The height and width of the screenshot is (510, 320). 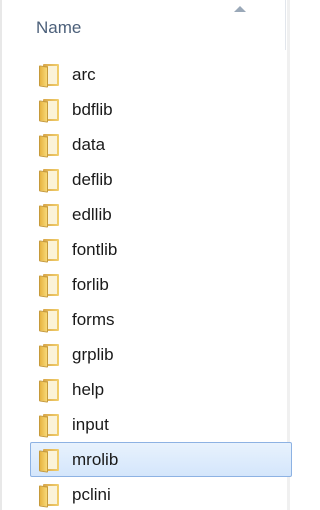 What do you see at coordinates (92, 179) in the screenshot?
I see `list-item-label: deflib` at bounding box center [92, 179].